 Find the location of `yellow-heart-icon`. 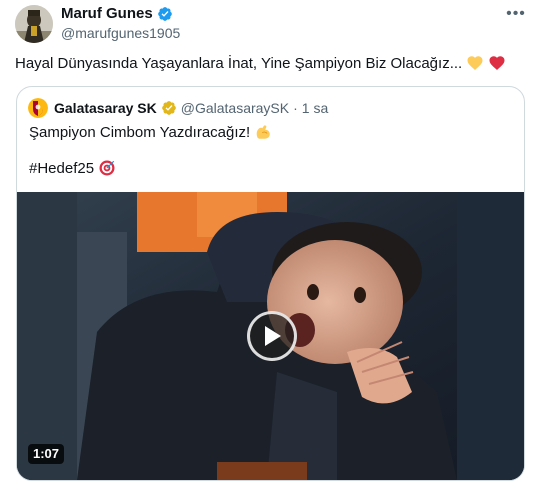

yellow-heart-icon is located at coordinates (475, 63).